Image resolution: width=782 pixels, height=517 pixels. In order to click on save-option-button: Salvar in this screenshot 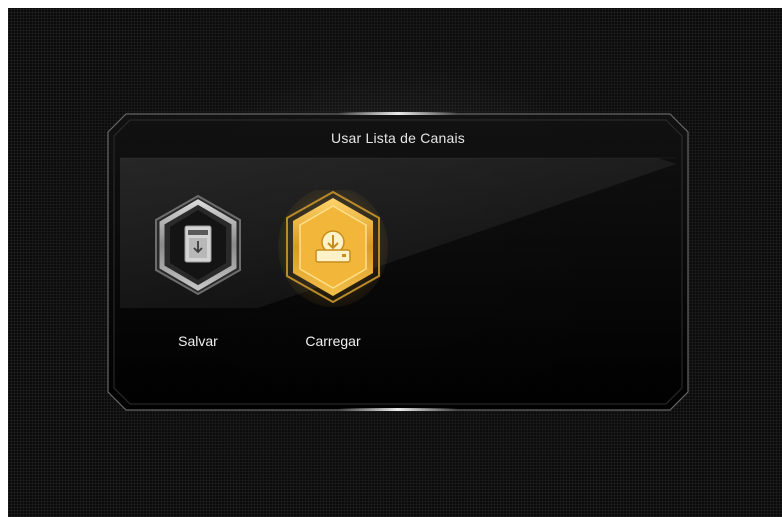, I will do `click(198, 275)`.